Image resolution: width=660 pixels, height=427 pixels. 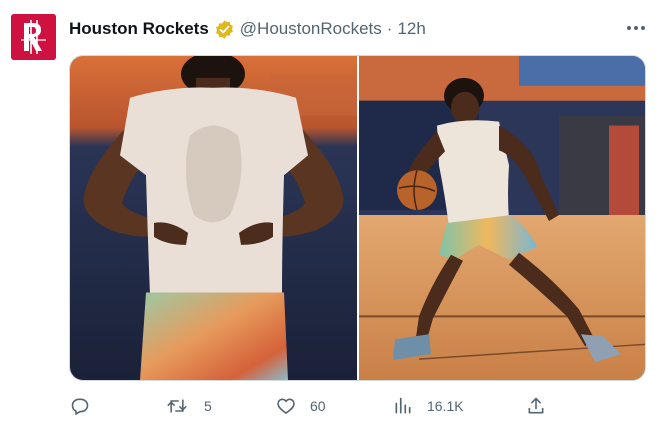 I want to click on views-icon, so click(x=403, y=405).